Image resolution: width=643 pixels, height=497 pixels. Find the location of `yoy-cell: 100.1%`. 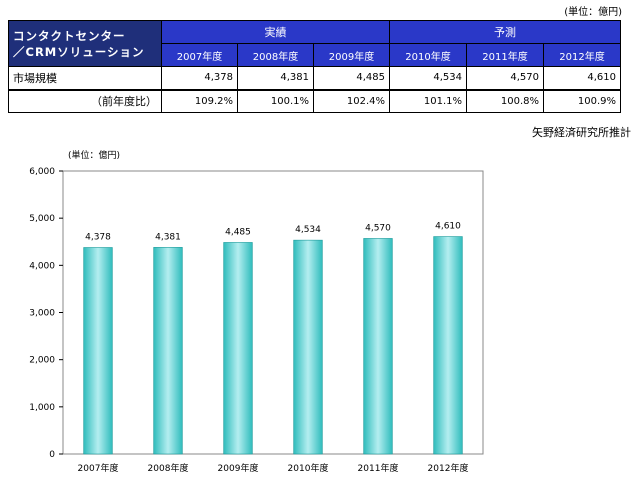

yoy-cell: 100.1% is located at coordinates (275, 101).